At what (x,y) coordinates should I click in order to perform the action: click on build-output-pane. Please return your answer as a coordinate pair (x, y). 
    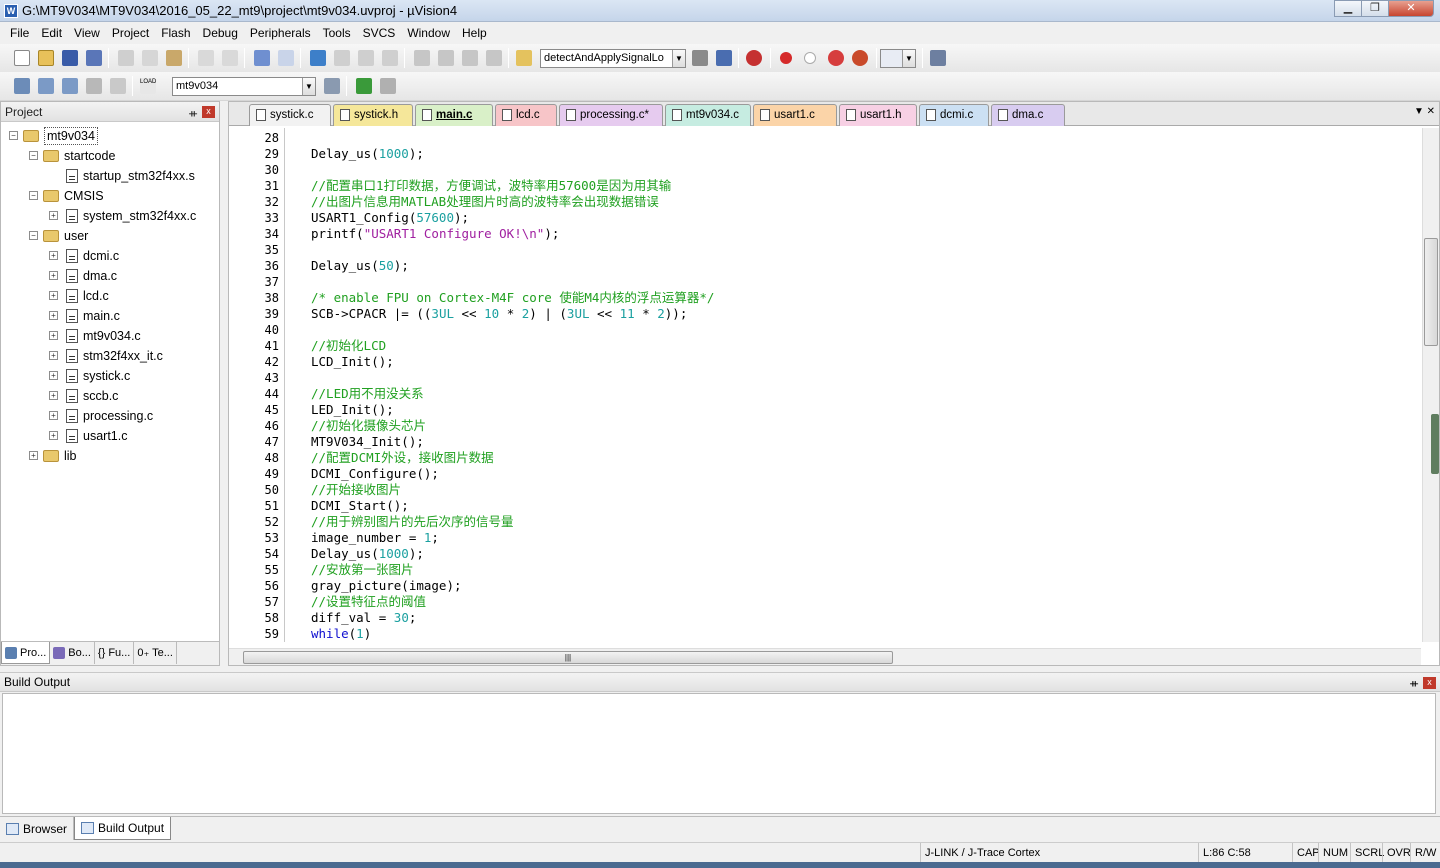
    Looking at the image, I should click on (719, 753).